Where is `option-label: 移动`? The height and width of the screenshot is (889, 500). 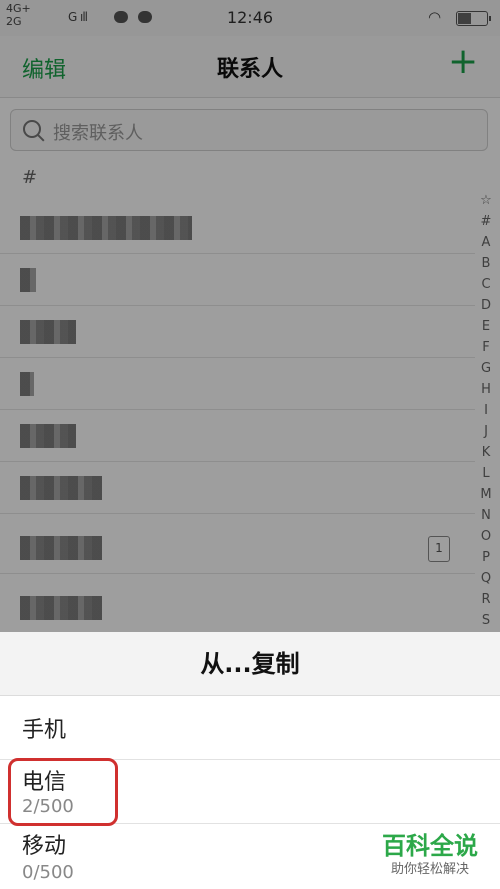
option-label: 移动 is located at coordinates (44, 846).